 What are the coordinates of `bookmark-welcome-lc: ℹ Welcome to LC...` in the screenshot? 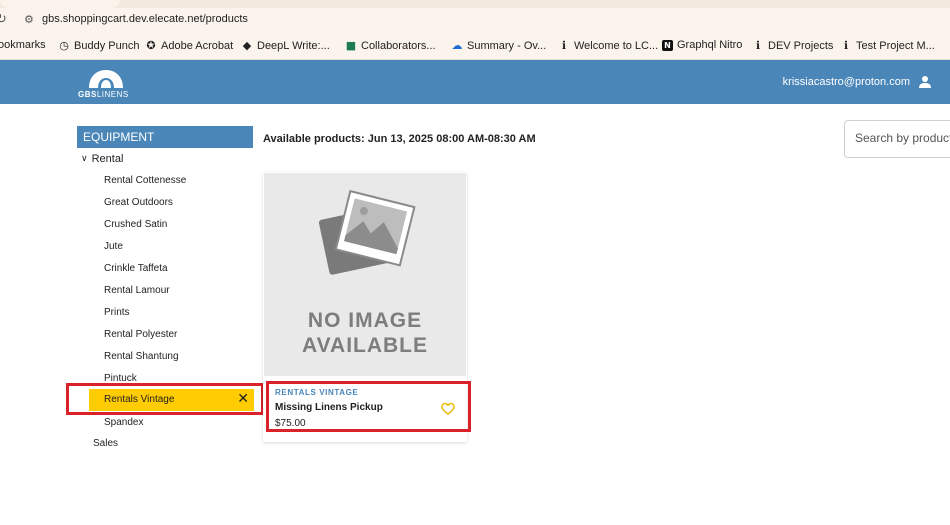 It's located at (608, 45).